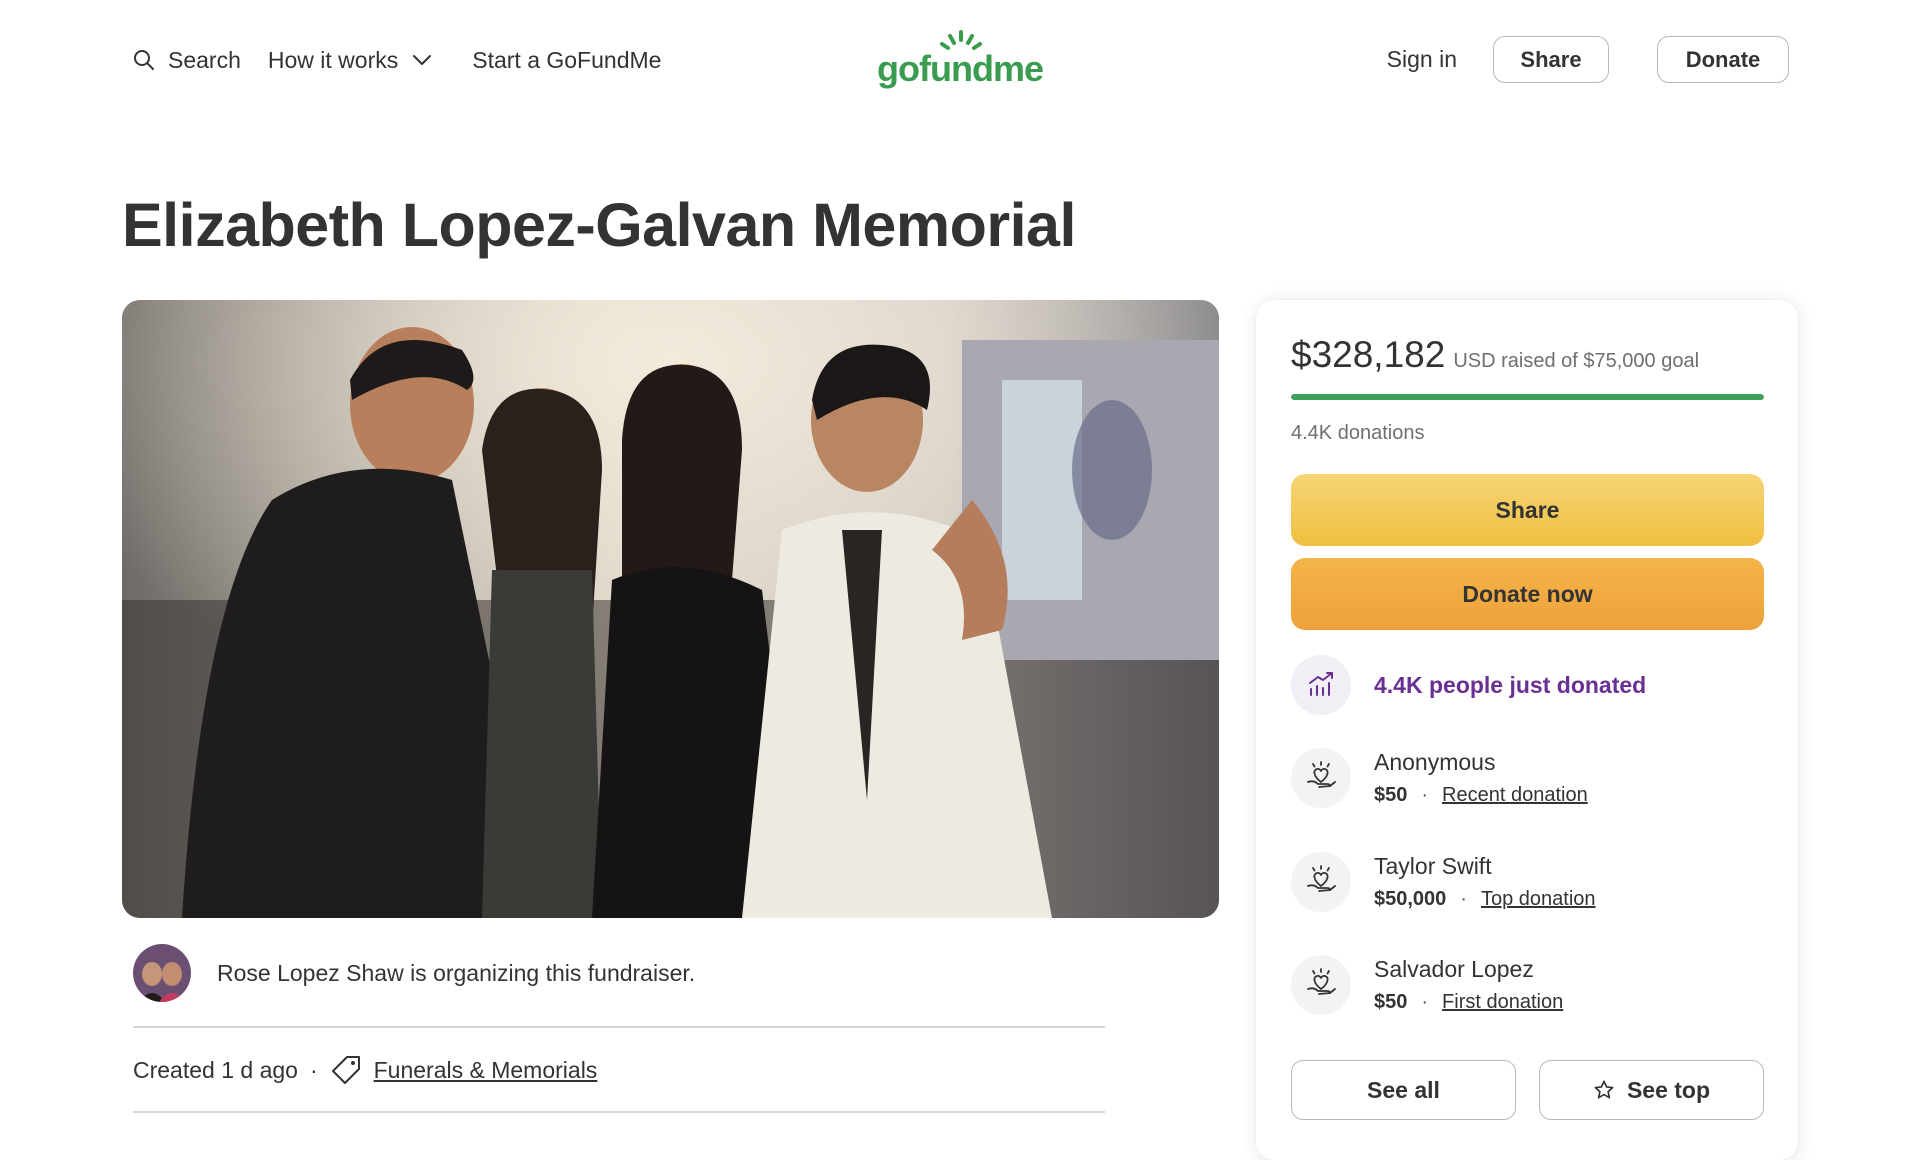  What do you see at coordinates (1454, 969) in the screenshot?
I see `donor-name: Salvador Lopez` at bounding box center [1454, 969].